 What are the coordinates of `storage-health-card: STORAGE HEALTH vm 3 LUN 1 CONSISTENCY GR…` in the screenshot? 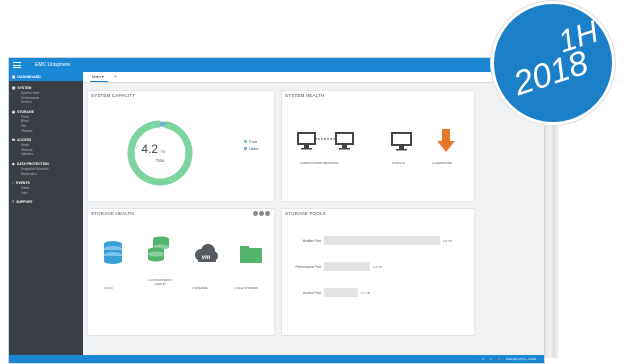 It's located at (181, 272).